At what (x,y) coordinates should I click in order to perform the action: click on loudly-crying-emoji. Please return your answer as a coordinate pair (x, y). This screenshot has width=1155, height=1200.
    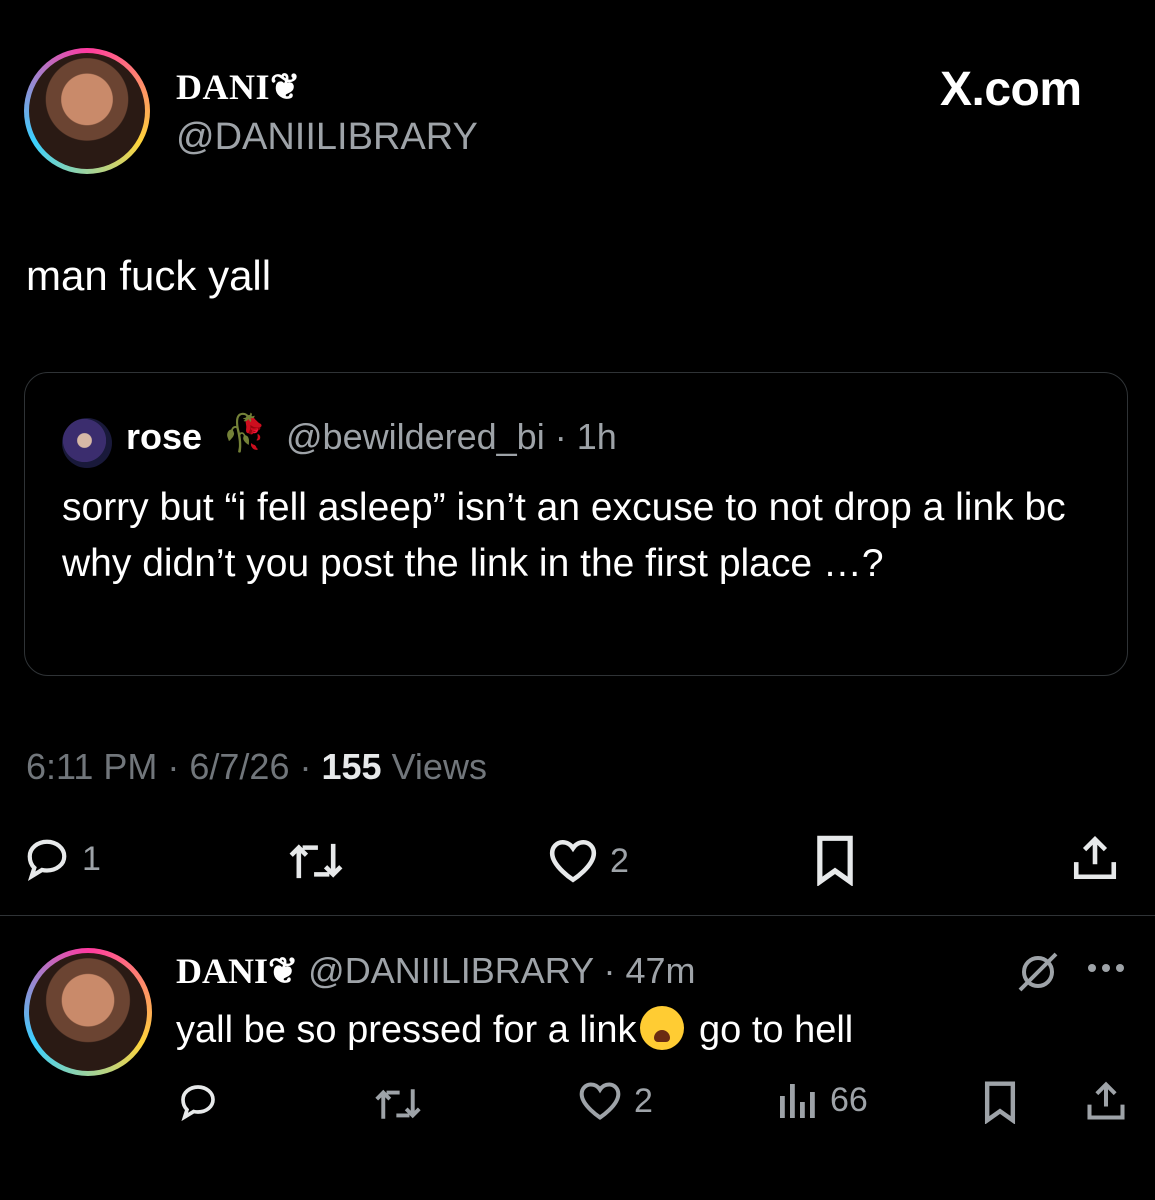
    Looking at the image, I should click on (662, 1028).